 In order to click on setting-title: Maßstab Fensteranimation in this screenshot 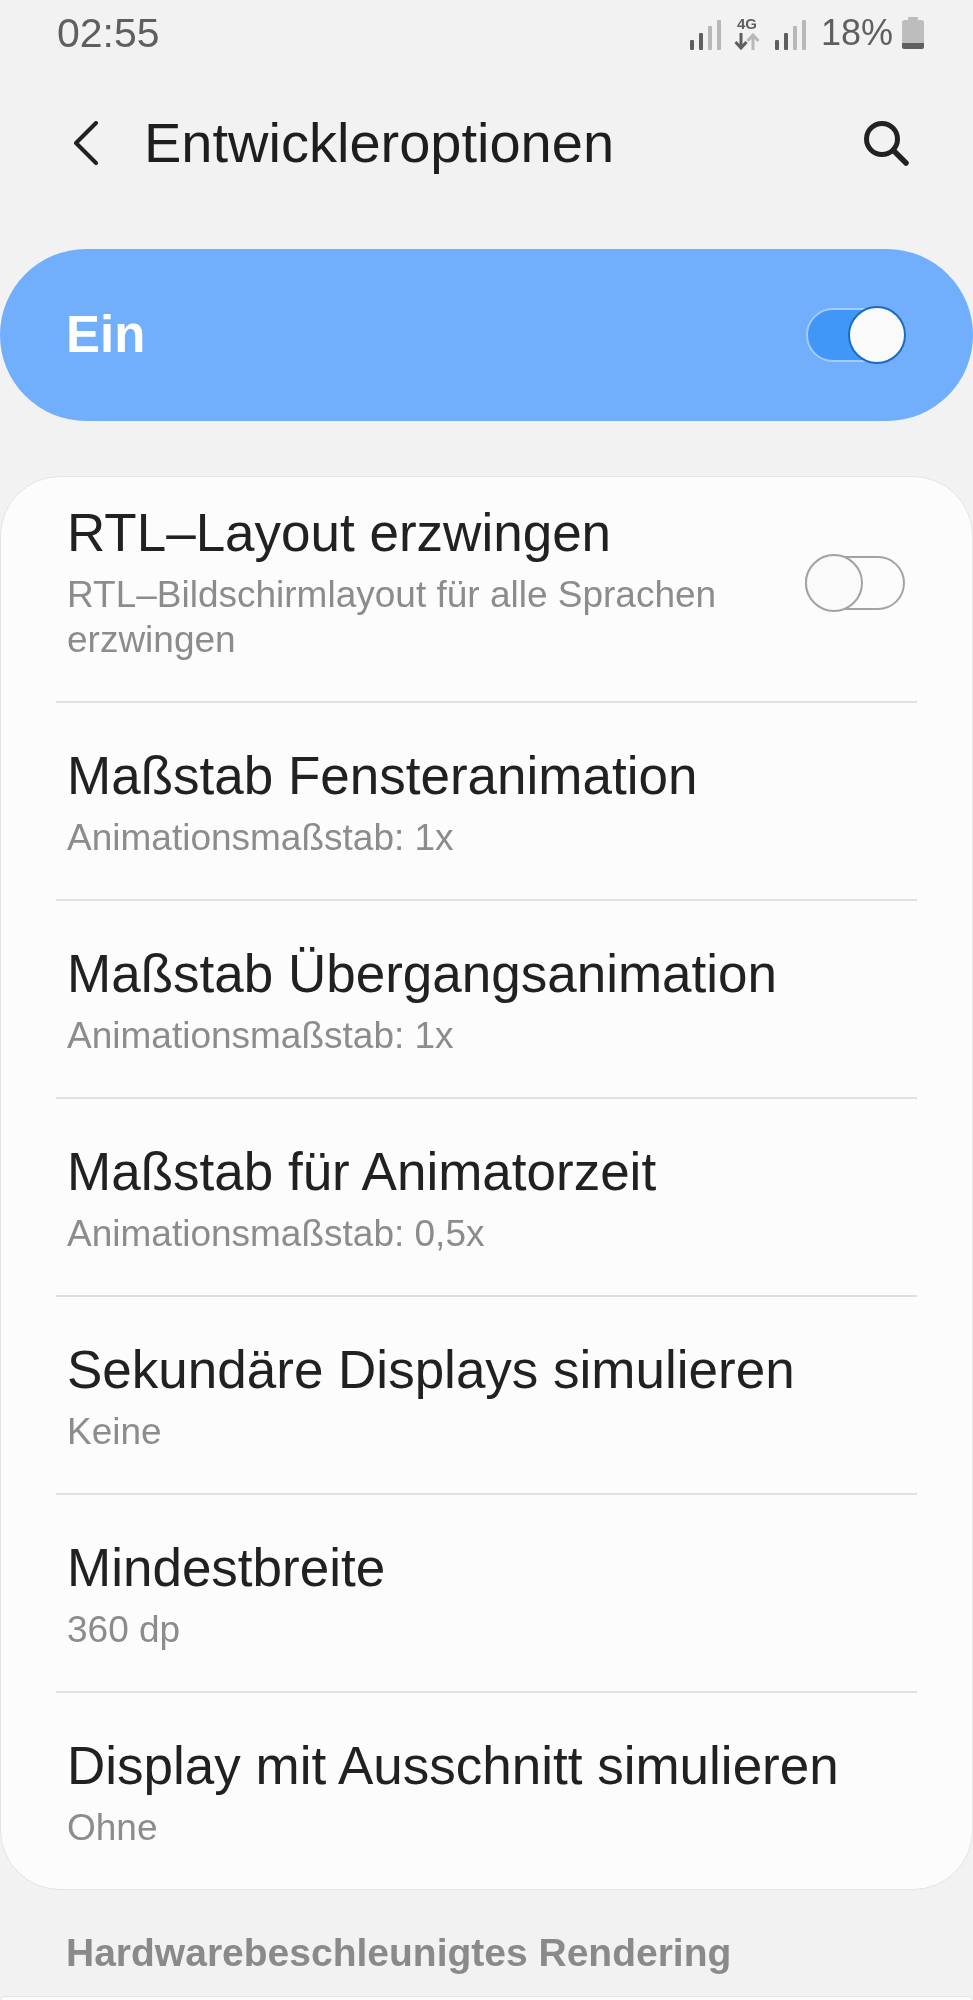, I will do `click(382, 776)`.